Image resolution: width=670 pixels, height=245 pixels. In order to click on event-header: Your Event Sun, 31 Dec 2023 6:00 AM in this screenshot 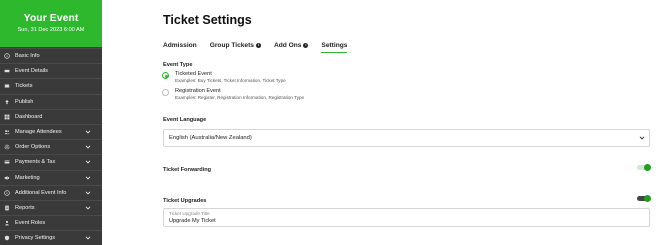, I will do `click(51, 23)`.